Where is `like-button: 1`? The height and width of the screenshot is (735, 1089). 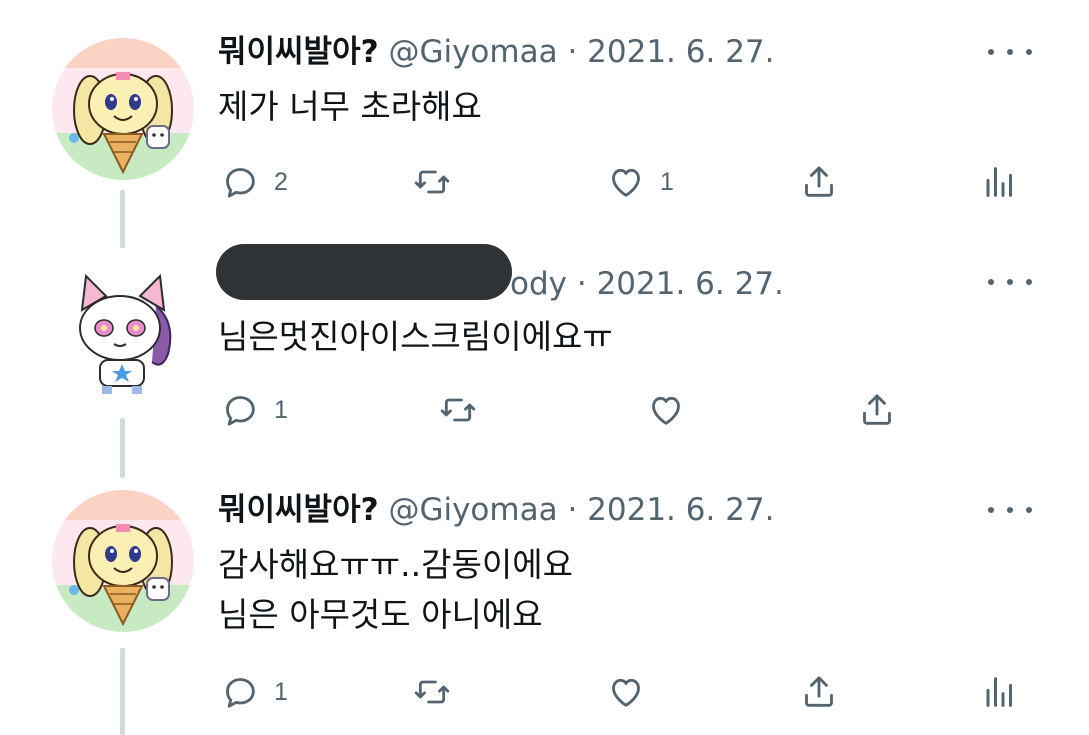
like-button: 1 is located at coordinates (640, 182).